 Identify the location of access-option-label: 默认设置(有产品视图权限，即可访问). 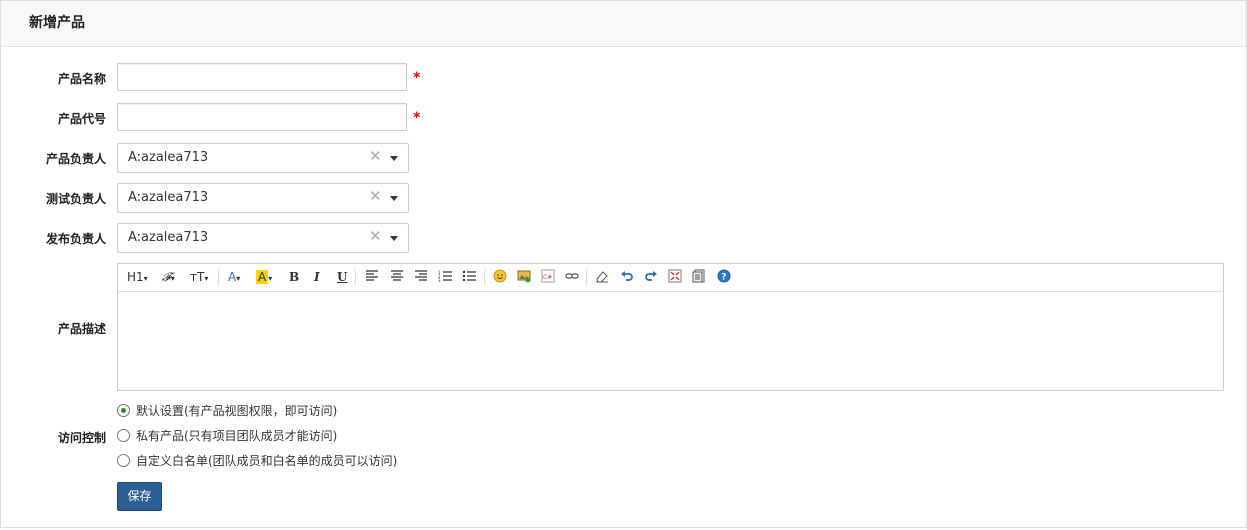
(237, 411).